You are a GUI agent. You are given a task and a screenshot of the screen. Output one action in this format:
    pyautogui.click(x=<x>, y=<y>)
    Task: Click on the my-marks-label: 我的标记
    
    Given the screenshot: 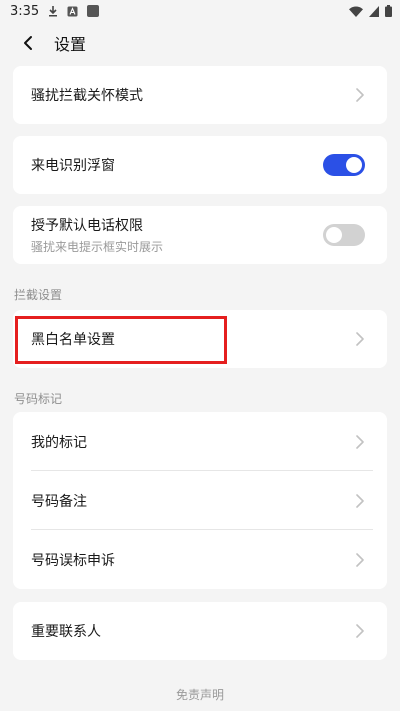 What is the action you would take?
    pyautogui.click(x=59, y=442)
    